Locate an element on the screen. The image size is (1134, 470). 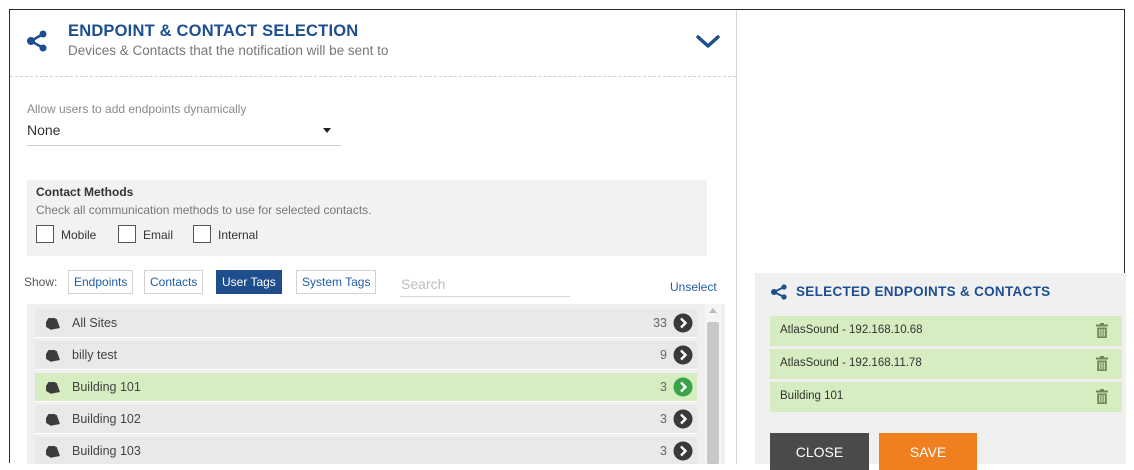
filter-user-tags-button: User Tags is located at coordinates (249, 282).